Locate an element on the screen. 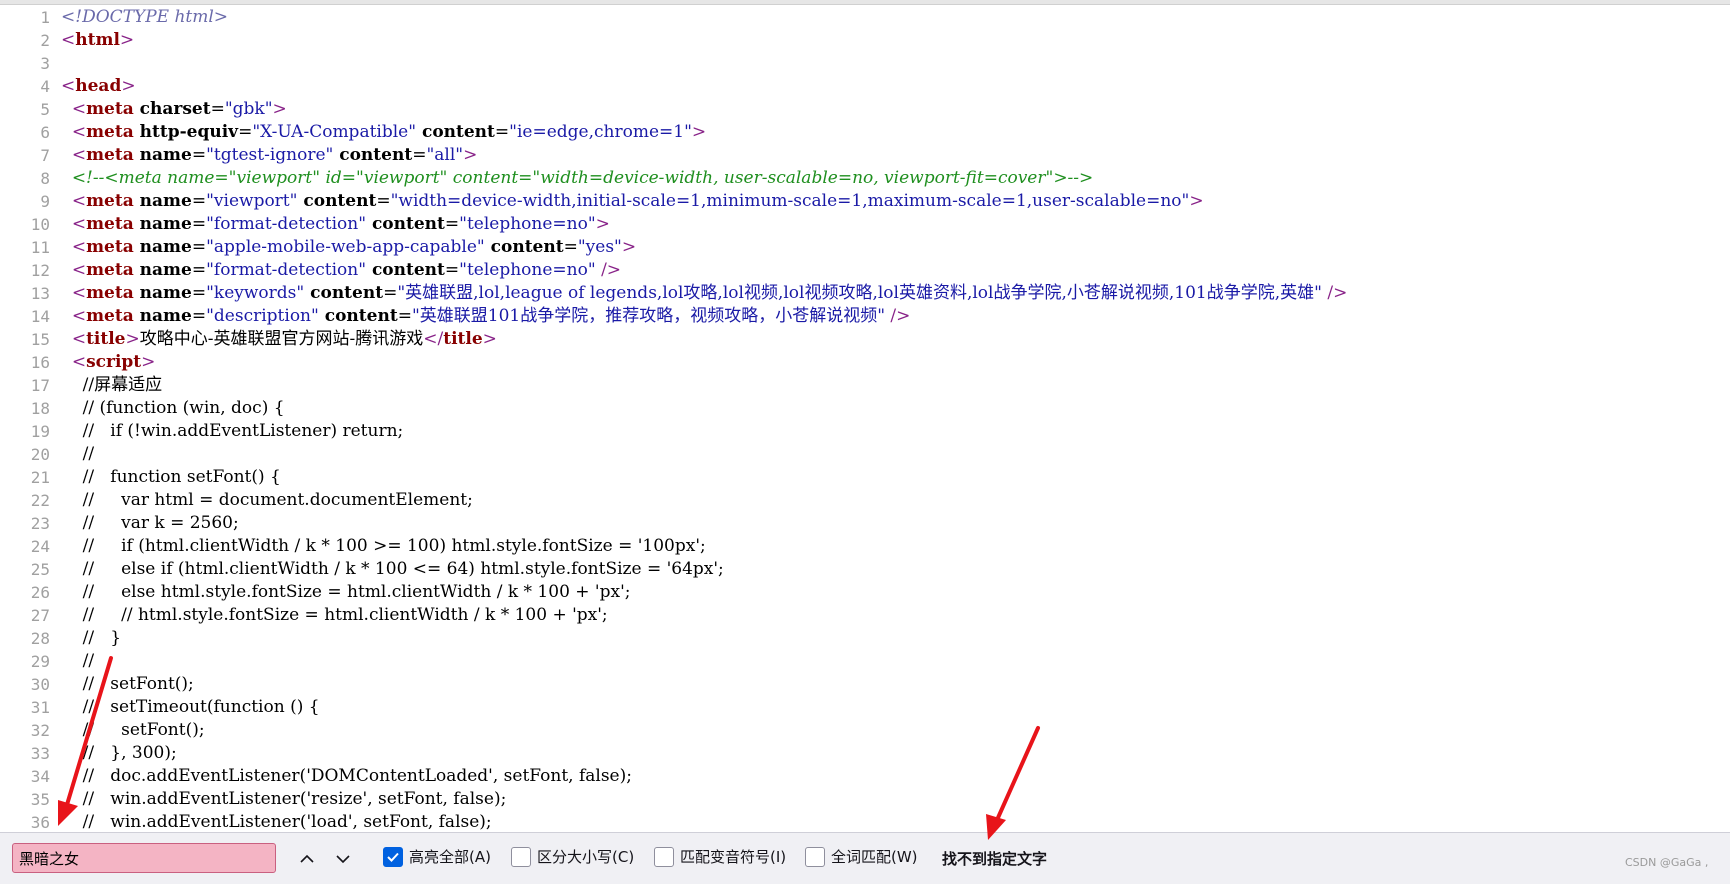  line-number: 9 is located at coordinates (45, 201).